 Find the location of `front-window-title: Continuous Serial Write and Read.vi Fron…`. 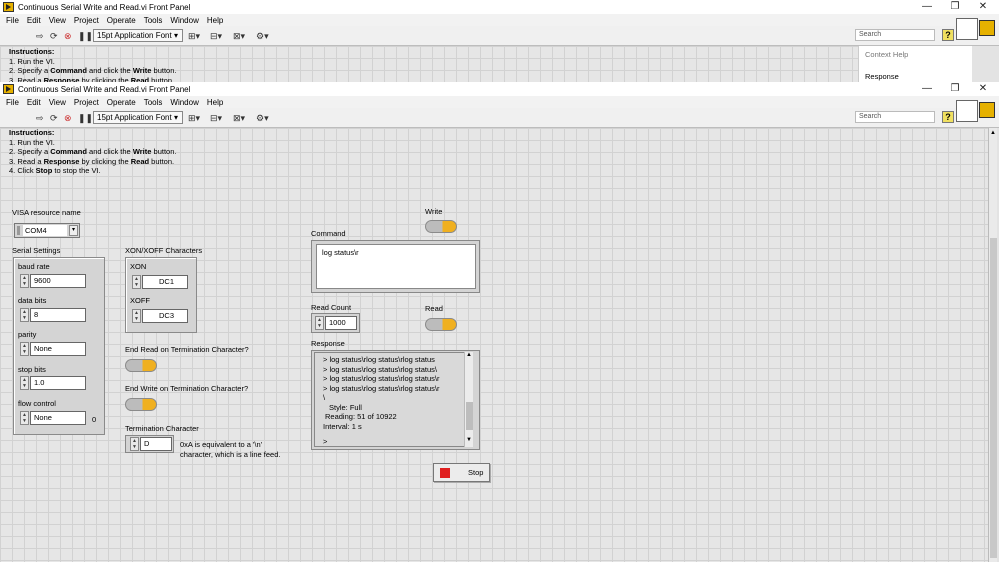

front-window-title: Continuous Serial Write and Read.vi Fron… is located at coordinates (104, 89).